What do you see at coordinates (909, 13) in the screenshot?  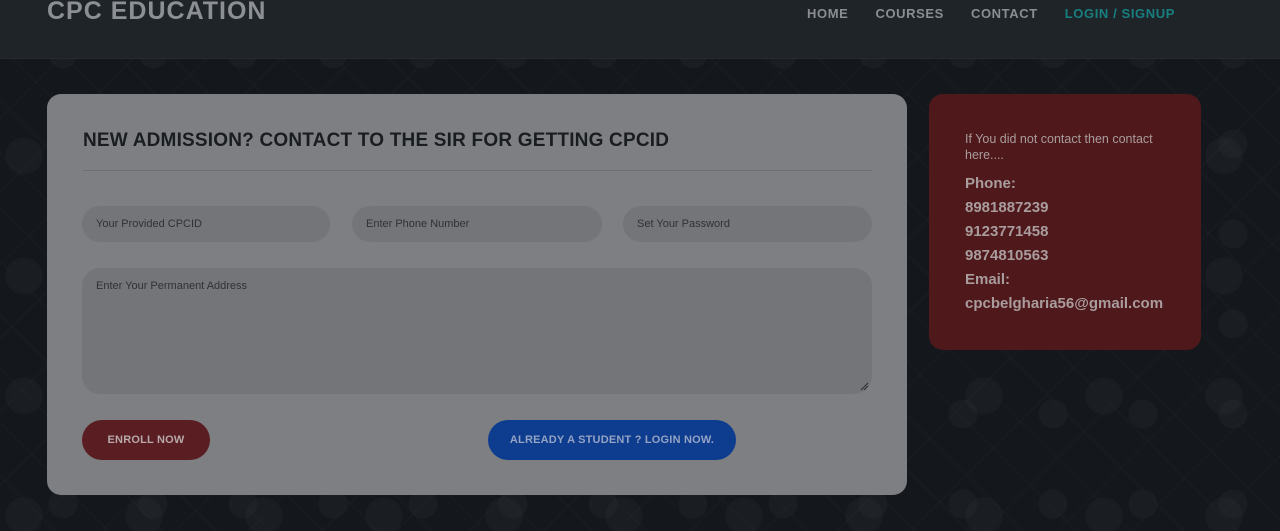 I see `nav-courses-link: COURSES` at bounding box center [909, 13].